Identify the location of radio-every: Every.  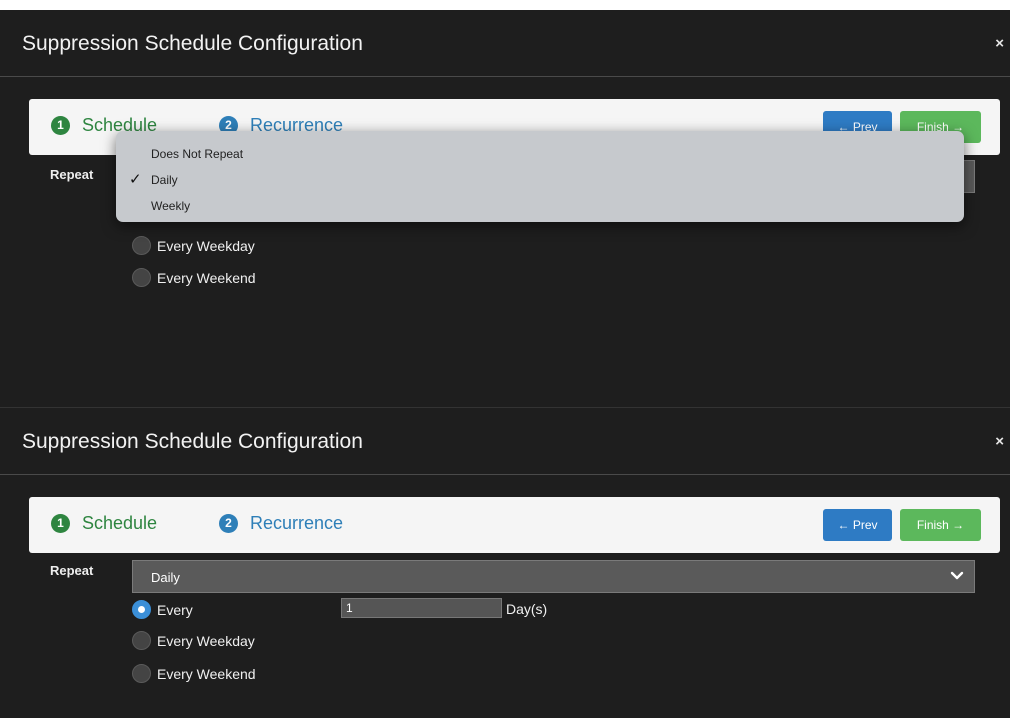
(162, 609).